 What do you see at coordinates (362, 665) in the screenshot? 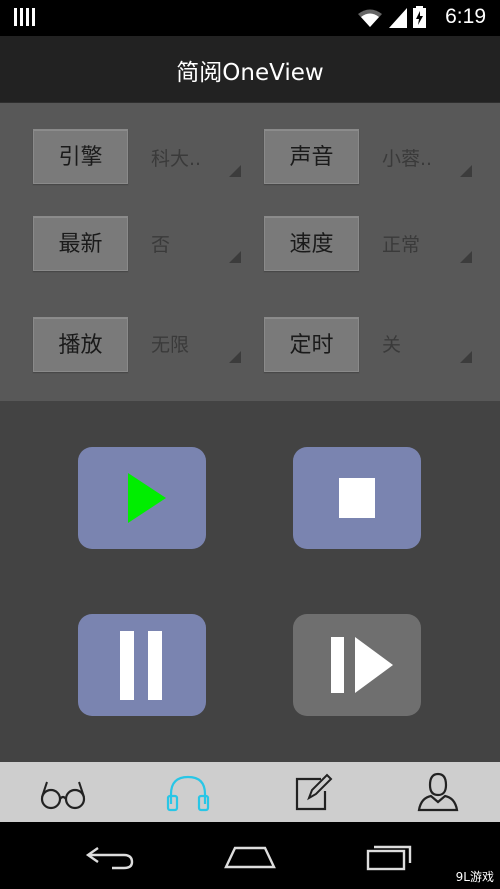
I see `next-icon` at bounding box center [362, 665].